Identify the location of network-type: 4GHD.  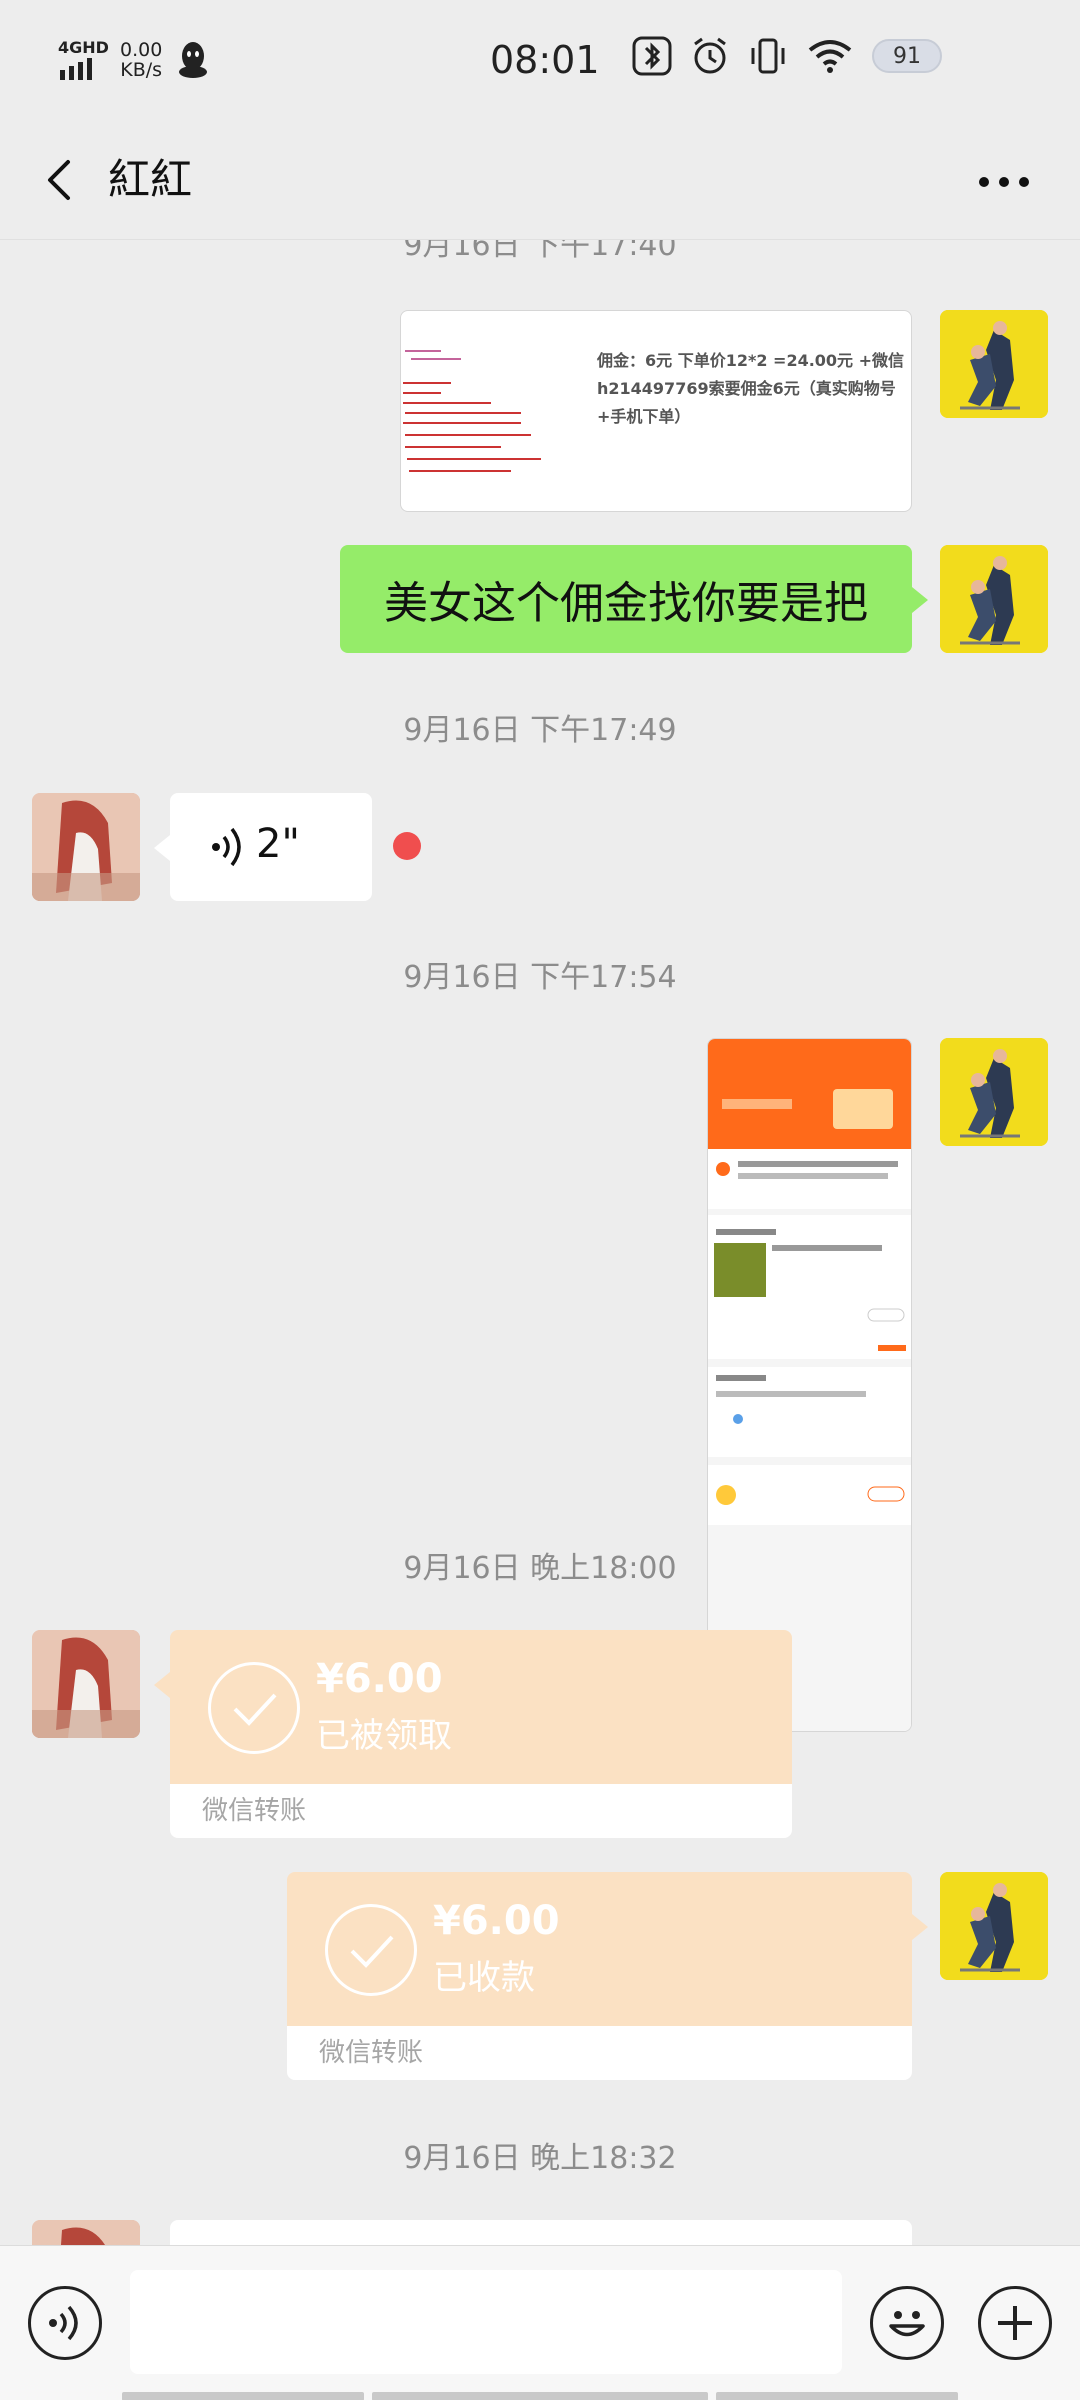
(83, 47).